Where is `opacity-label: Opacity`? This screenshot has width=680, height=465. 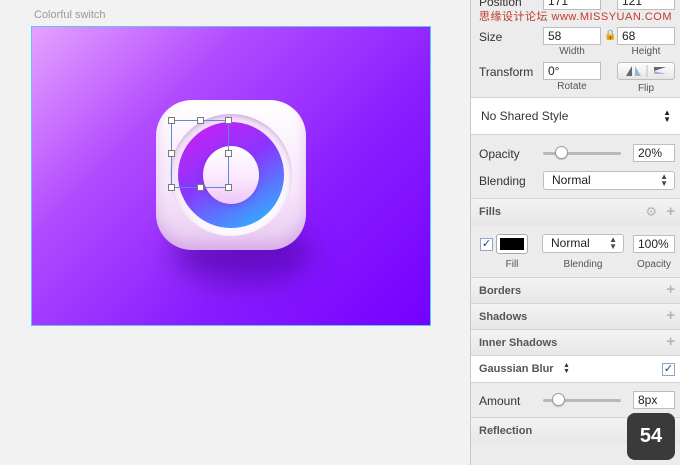
opacity-label: Opacity is located at coordinates (499, 154).